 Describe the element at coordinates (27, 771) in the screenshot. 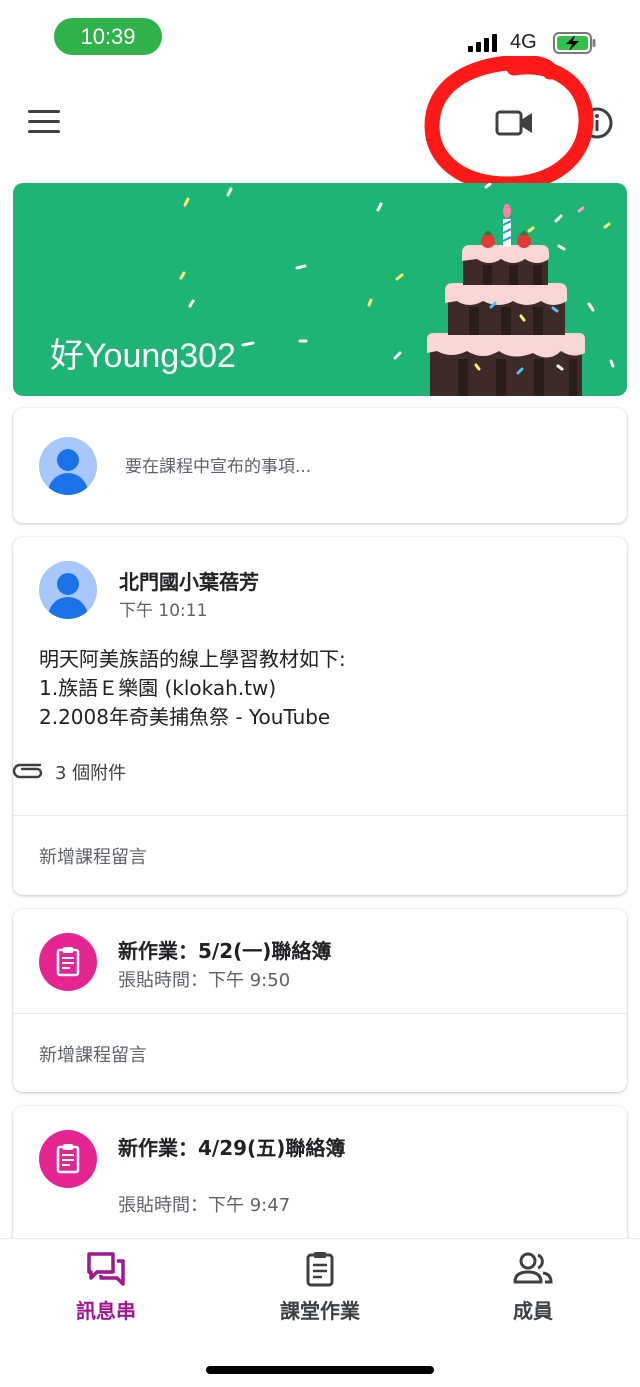

I see `paperclip-icon` at that location.